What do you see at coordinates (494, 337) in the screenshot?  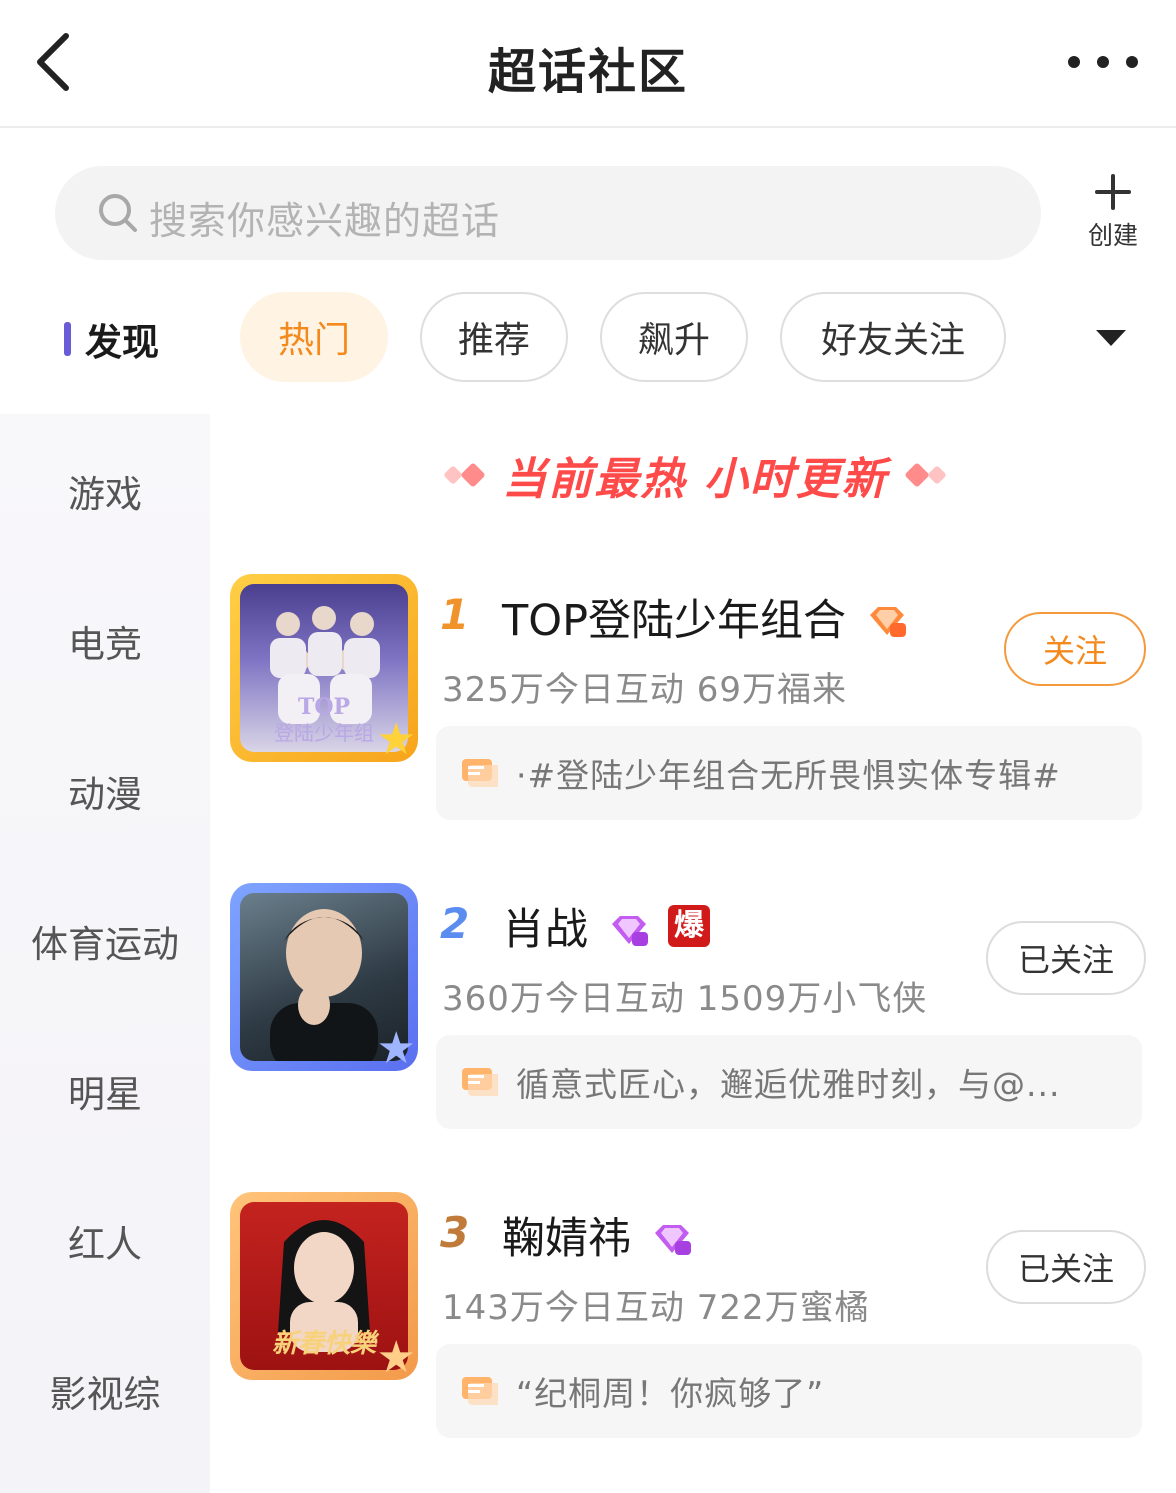 I see `tab-recommend: 推荐` at bounding box center [494, 337].